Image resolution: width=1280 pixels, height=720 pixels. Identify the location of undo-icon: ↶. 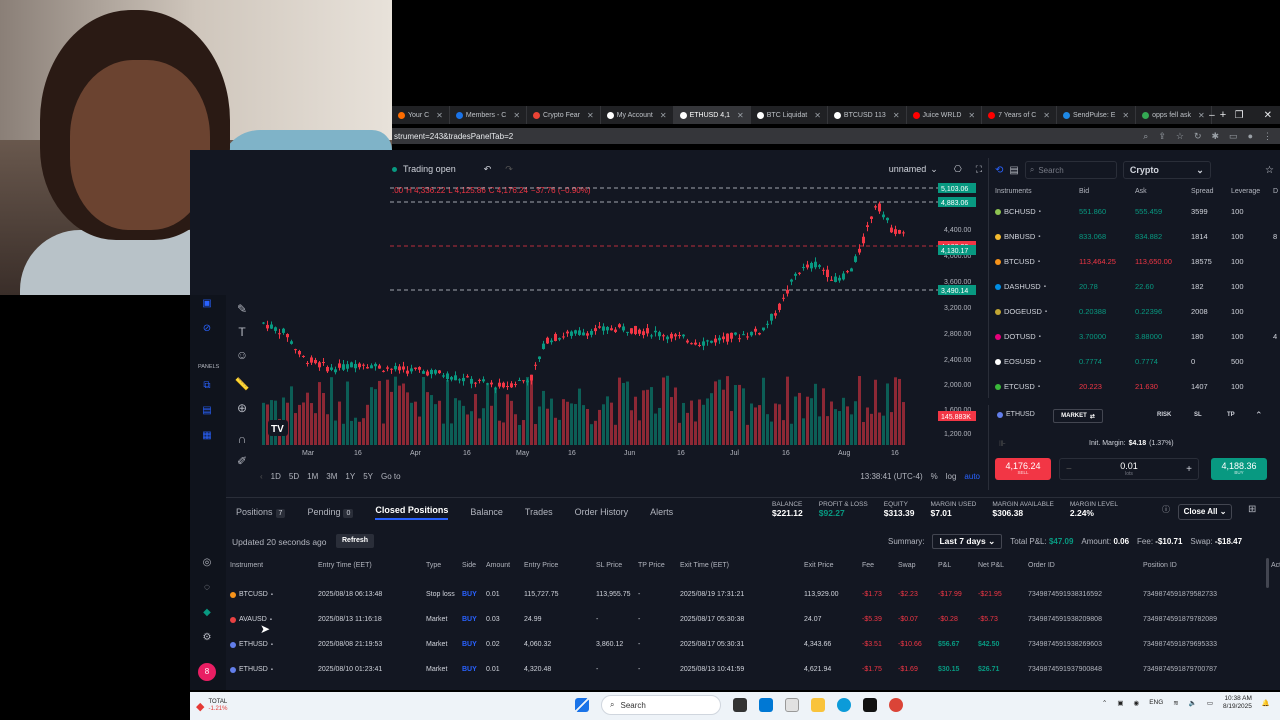
(488, 169).